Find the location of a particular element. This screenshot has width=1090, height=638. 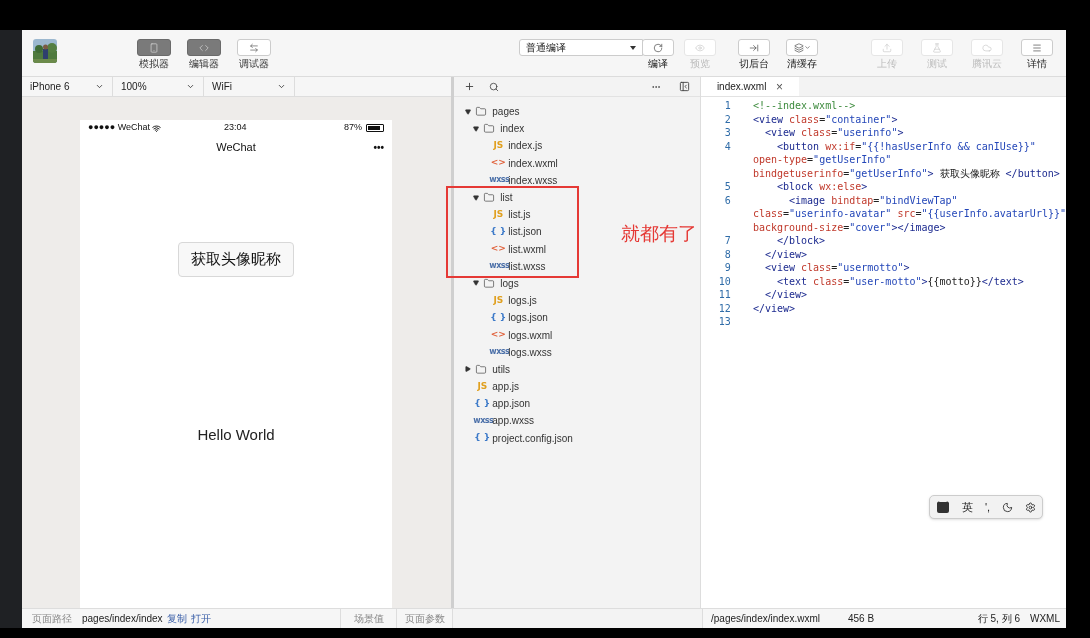

file-path: /pages/index/index.wxml is located at coordinates (765, 619).